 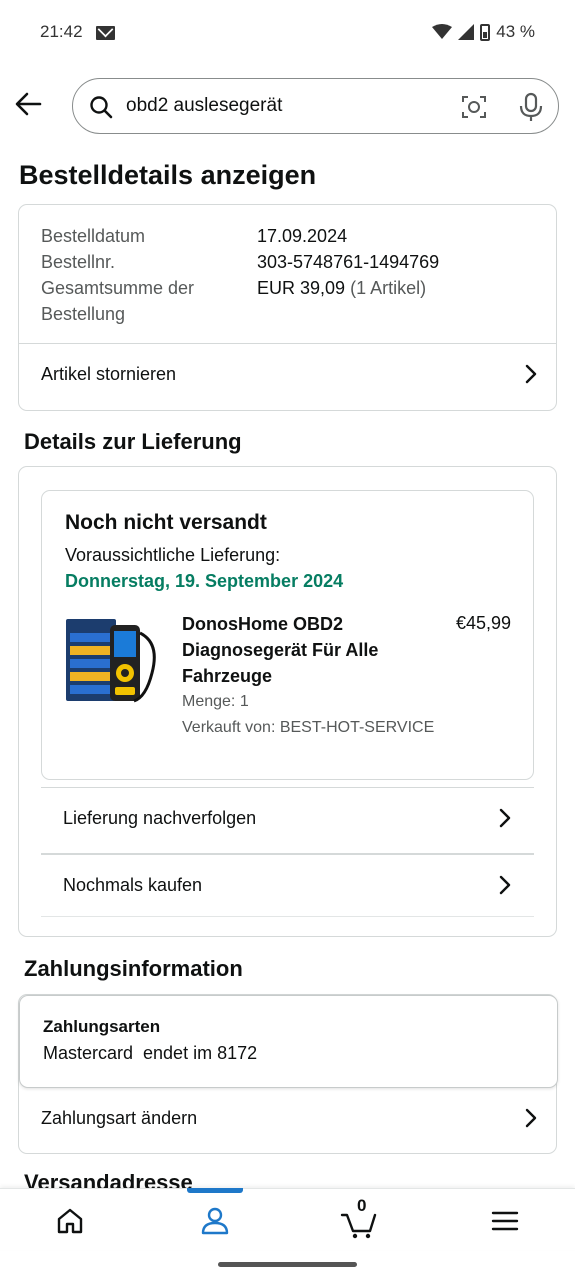 What do you see at coordinates (288, 1041) in the screenshot?
I see `payment-methods-box: Zahlungsarten Mastercard endet im 8172` at bounding box center [288, 1041].